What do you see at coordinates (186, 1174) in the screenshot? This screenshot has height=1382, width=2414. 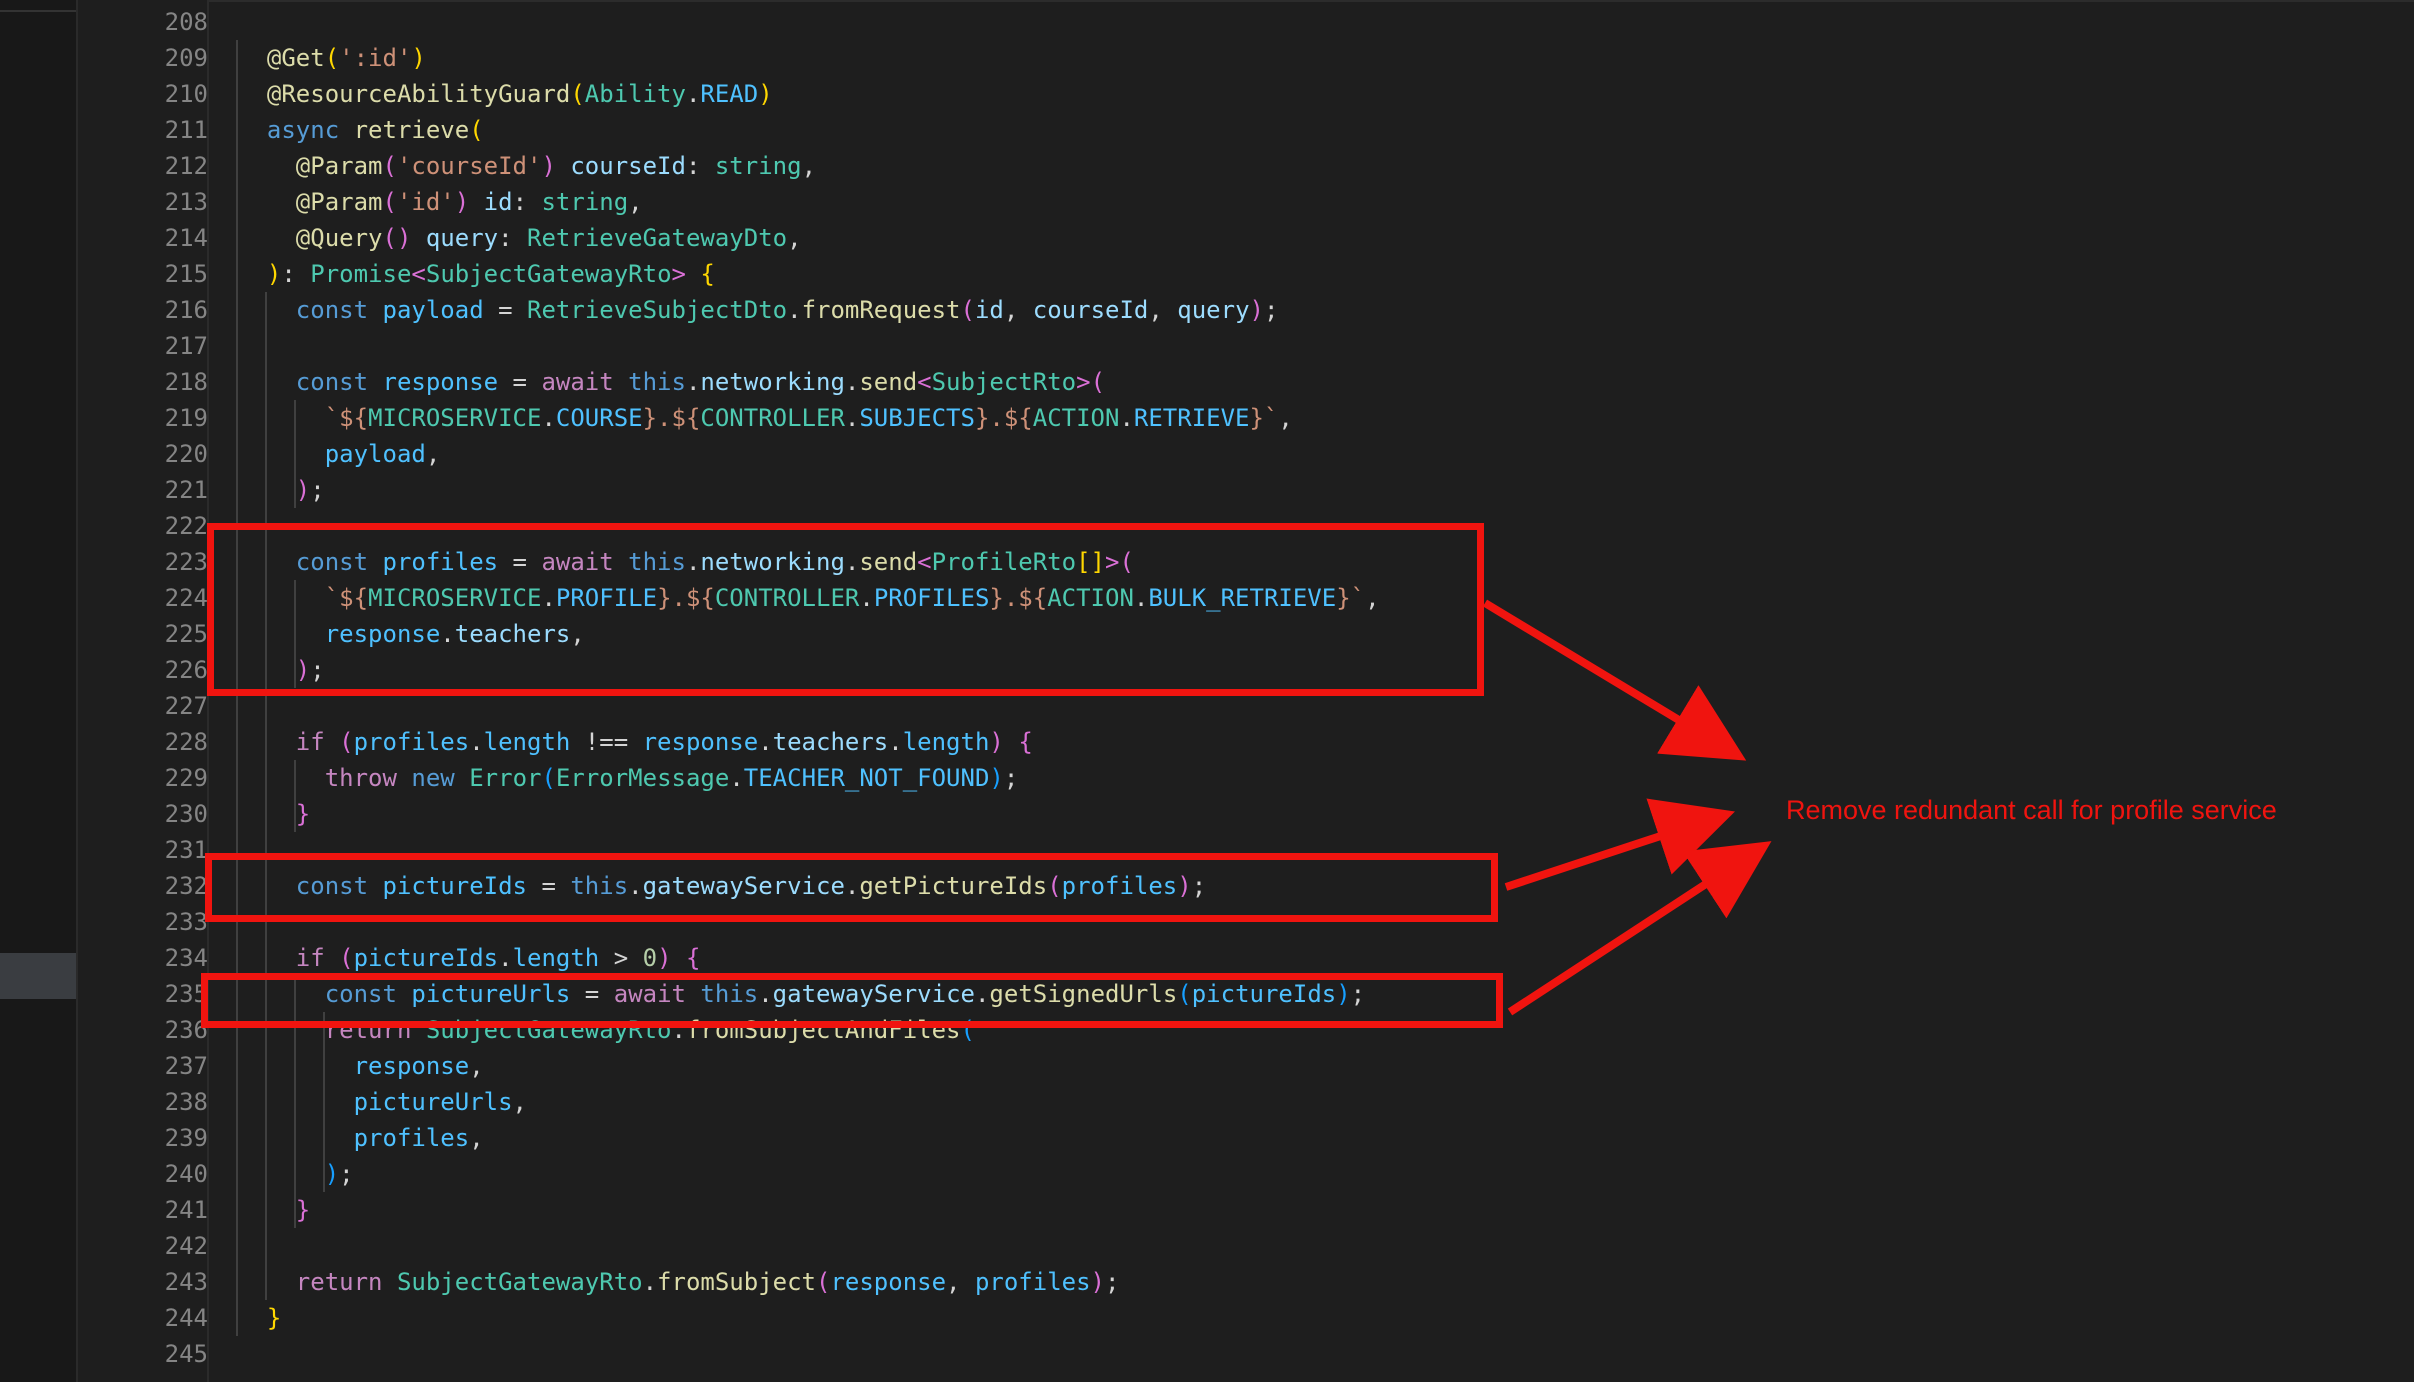 I see `line-number-text: 240` at bounding box center [186, 1174].